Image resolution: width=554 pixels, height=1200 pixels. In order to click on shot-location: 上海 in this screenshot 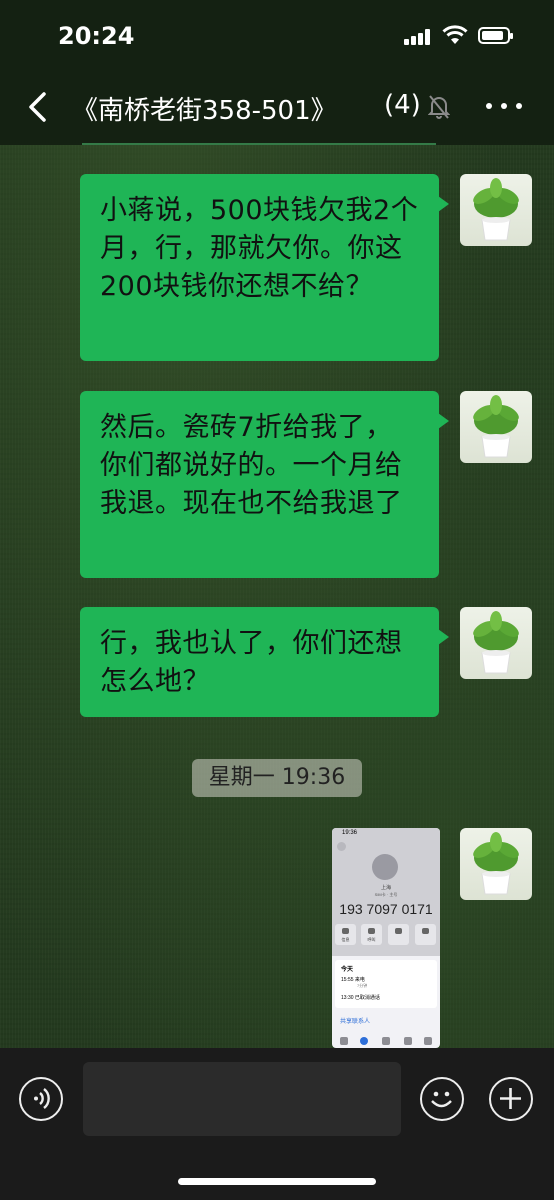, I will do `click(385, 888)`.